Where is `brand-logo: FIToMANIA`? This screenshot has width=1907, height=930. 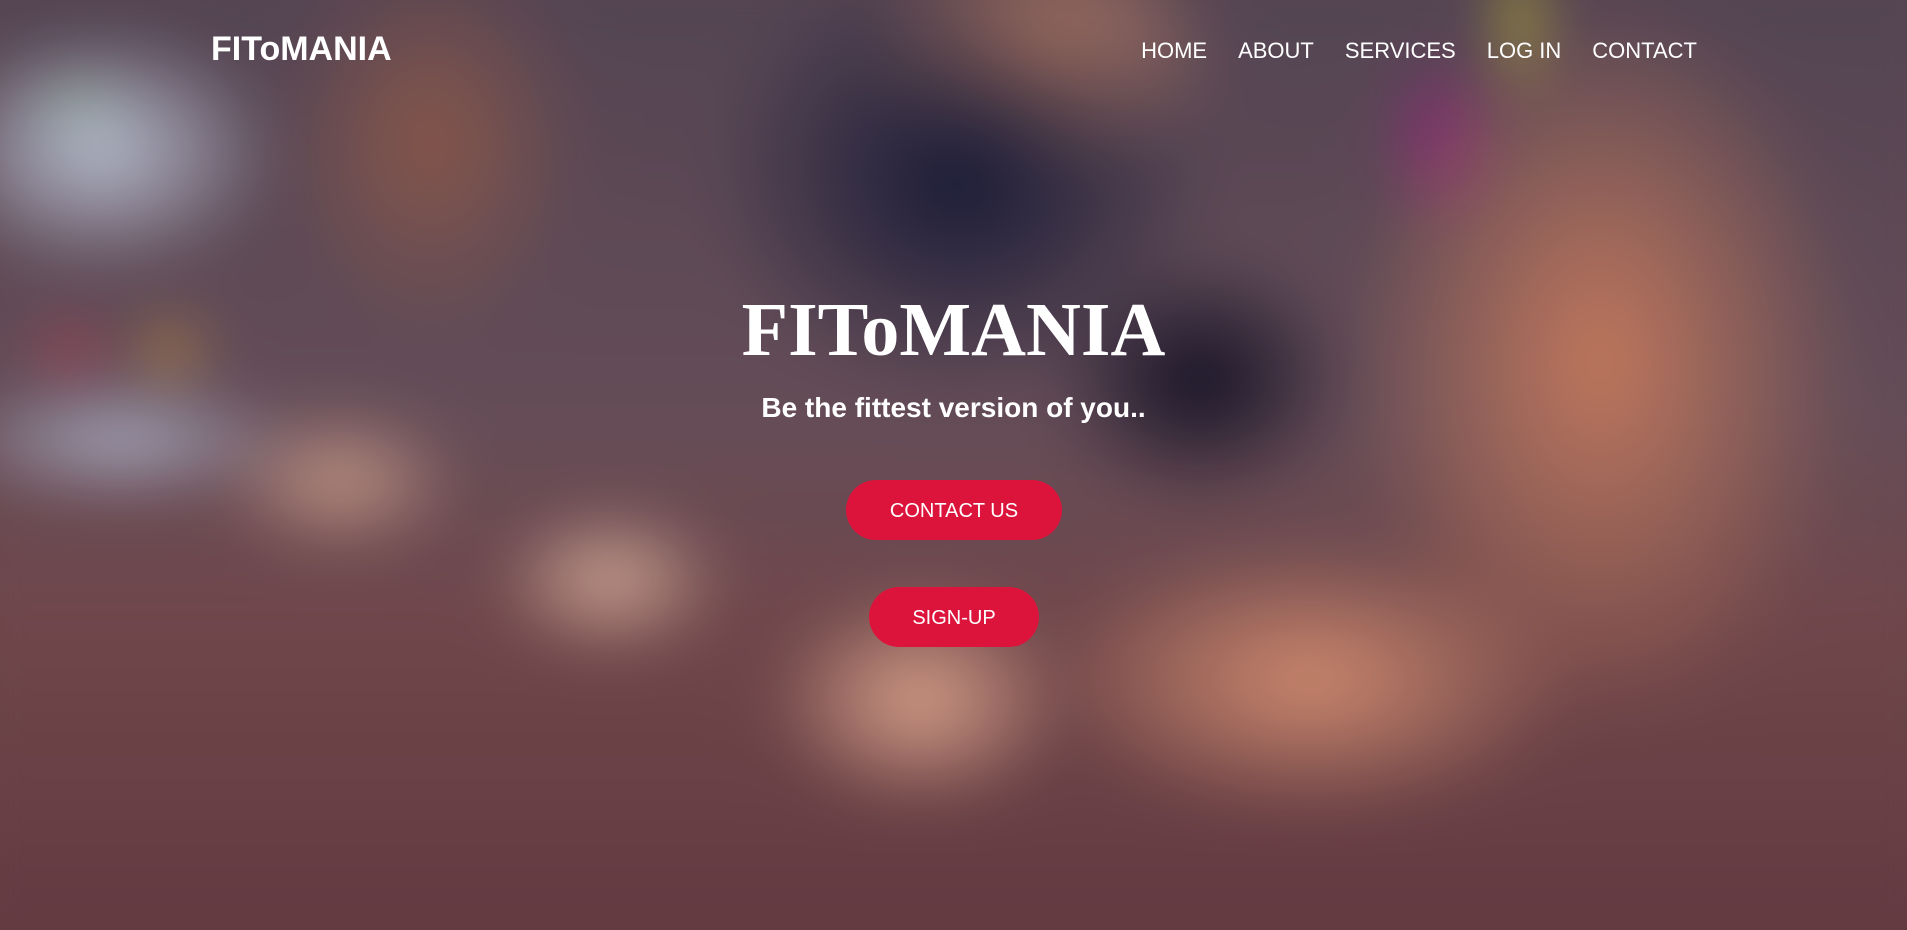 brand-logo: FIToMANIA is located at coordinates (301, 49).